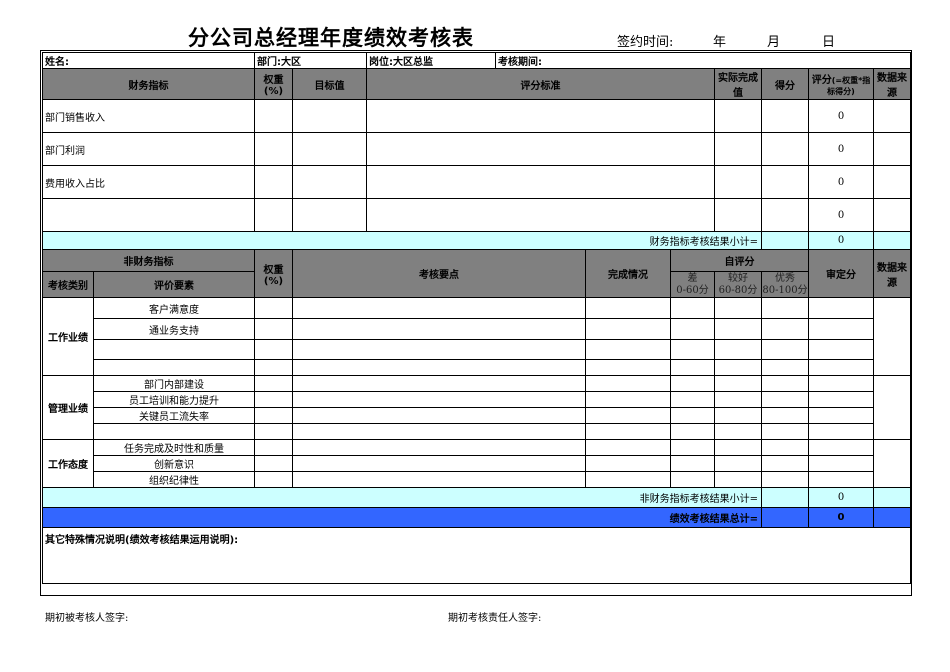 Image resolution: width=950 pixels, height=672 pixels. I want to click on period-field: 考核期间:, so click(703, 60).